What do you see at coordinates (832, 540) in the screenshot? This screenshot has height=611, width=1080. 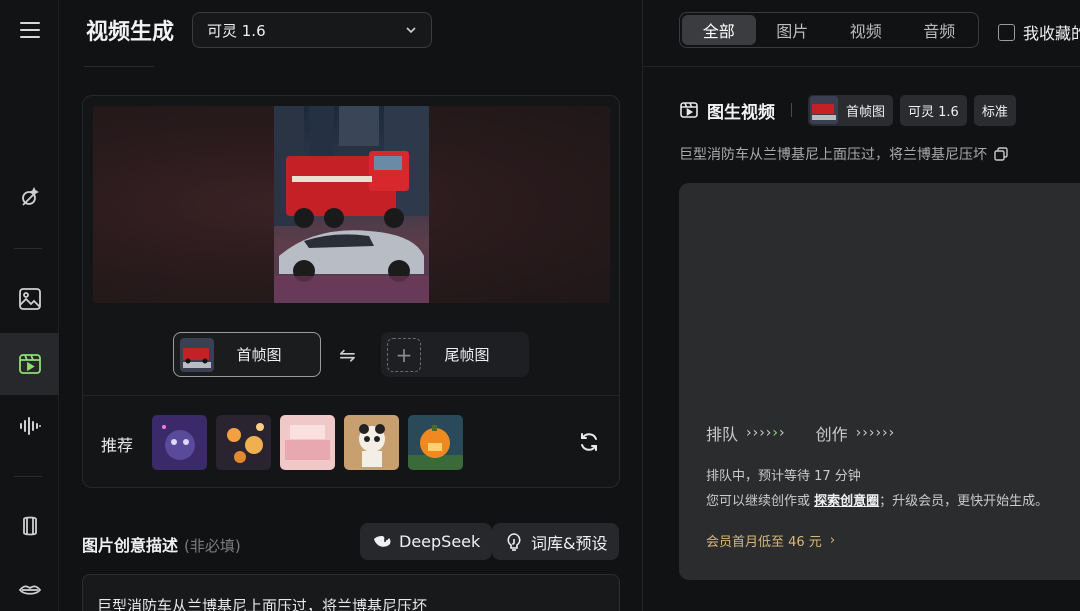 I see `chevron-right-icon: ›` at bounding box center [832, 540].